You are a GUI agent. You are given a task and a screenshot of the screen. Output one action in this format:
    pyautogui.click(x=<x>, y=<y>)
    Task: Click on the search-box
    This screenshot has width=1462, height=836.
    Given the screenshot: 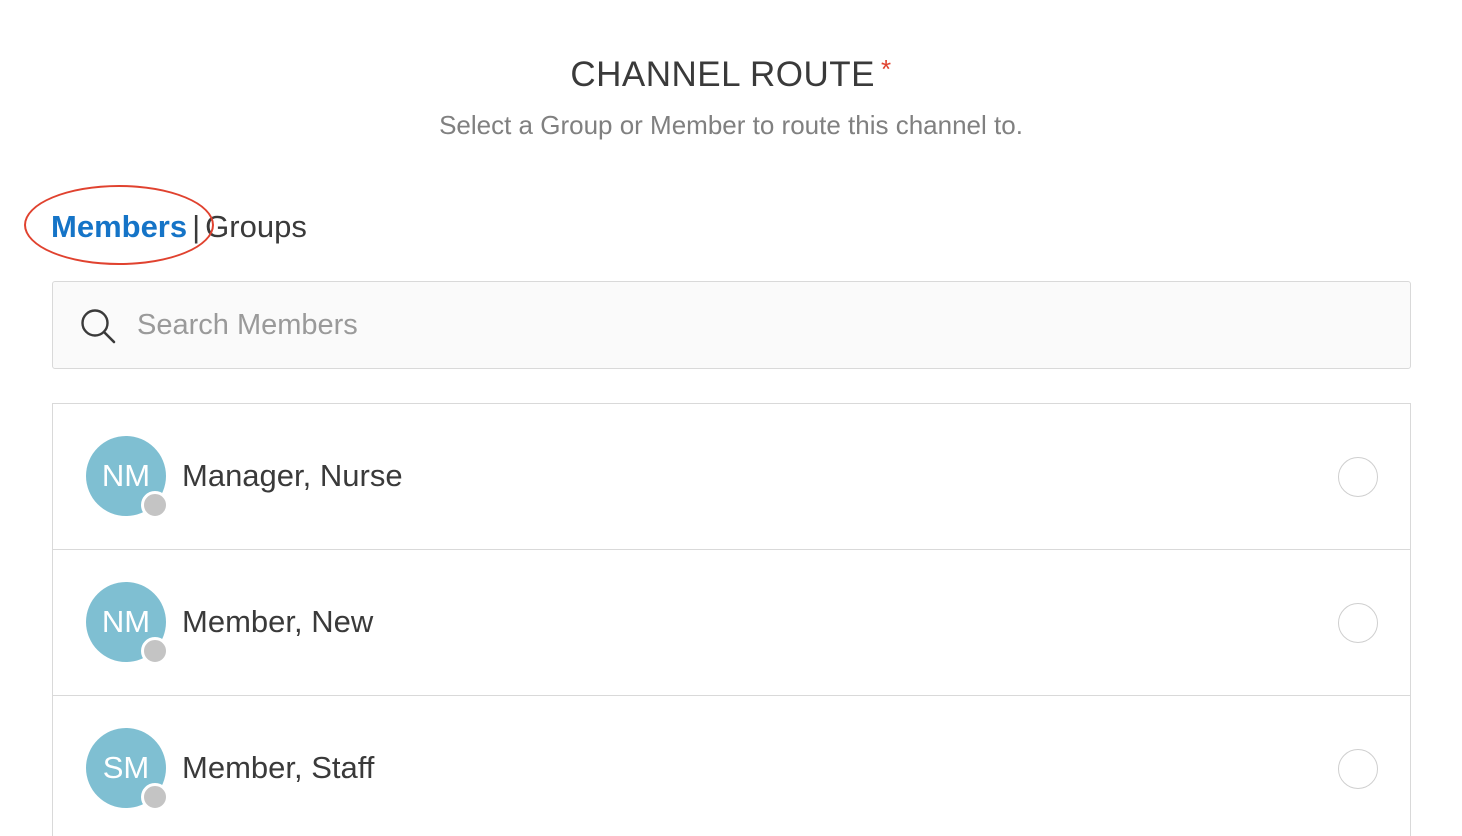 What is the action you would take?
    pyautogui.click(x=731, y=325)
    